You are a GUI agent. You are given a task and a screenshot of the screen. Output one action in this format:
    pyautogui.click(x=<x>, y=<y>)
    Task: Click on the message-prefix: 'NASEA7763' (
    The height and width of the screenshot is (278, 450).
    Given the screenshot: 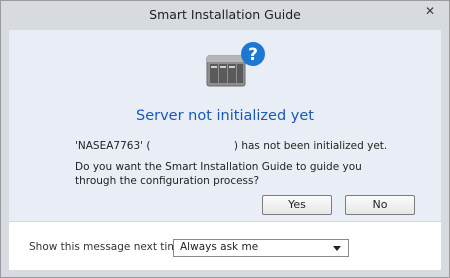 What is the action you would take?
    pyautogui.click(x=113, y=146)
    